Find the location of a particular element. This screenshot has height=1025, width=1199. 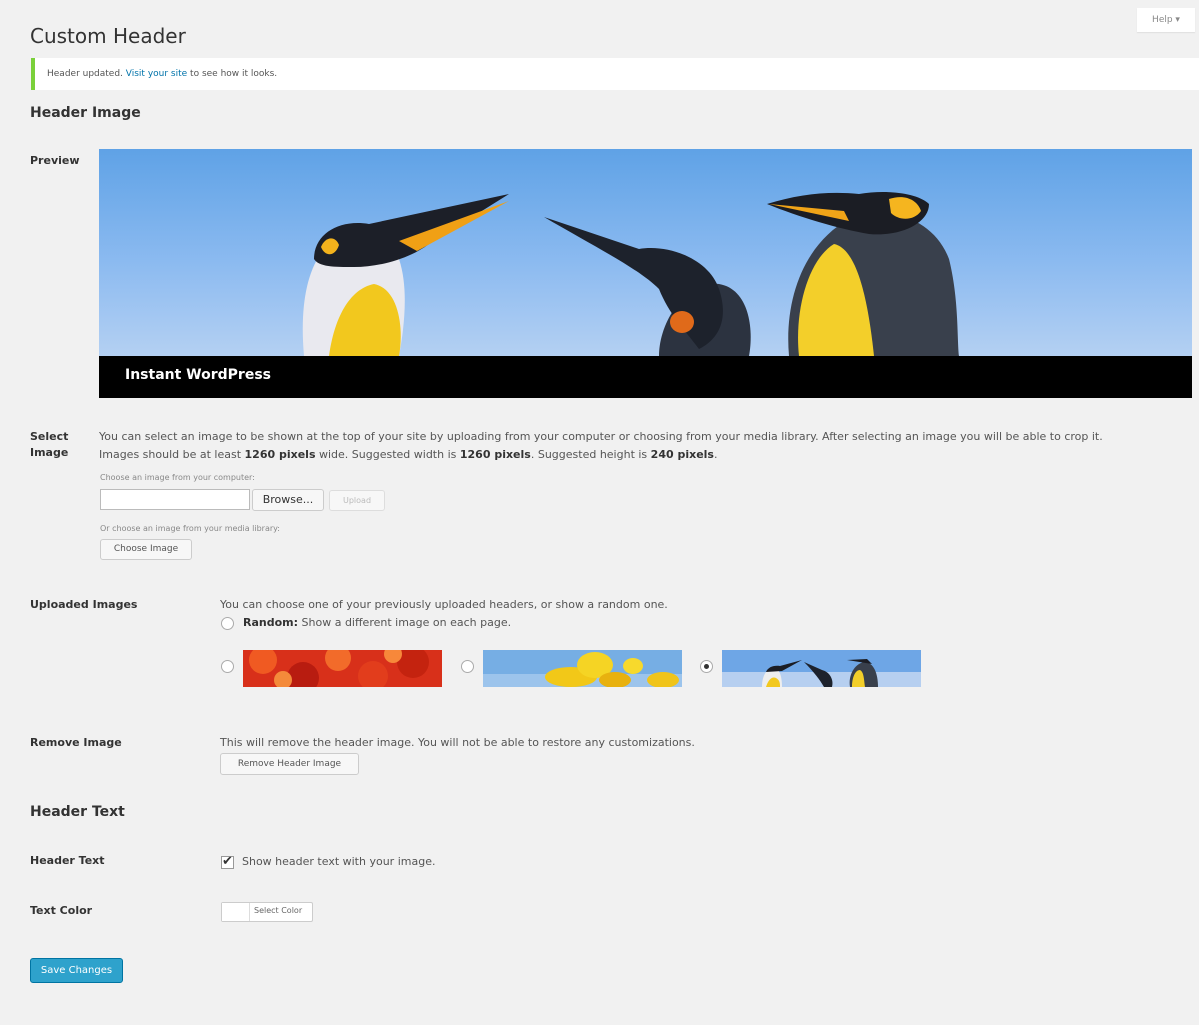

choose-image-button: Choose Image is located at coordinates (146, 549).